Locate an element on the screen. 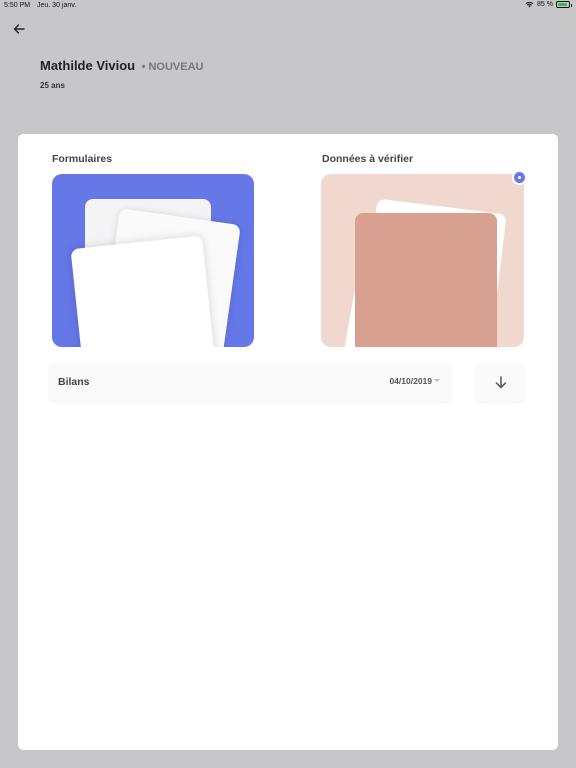 This screenshot has width=576, height=768. bilans-date-select: 04/10/2019 is located at coordinates (410, 381).